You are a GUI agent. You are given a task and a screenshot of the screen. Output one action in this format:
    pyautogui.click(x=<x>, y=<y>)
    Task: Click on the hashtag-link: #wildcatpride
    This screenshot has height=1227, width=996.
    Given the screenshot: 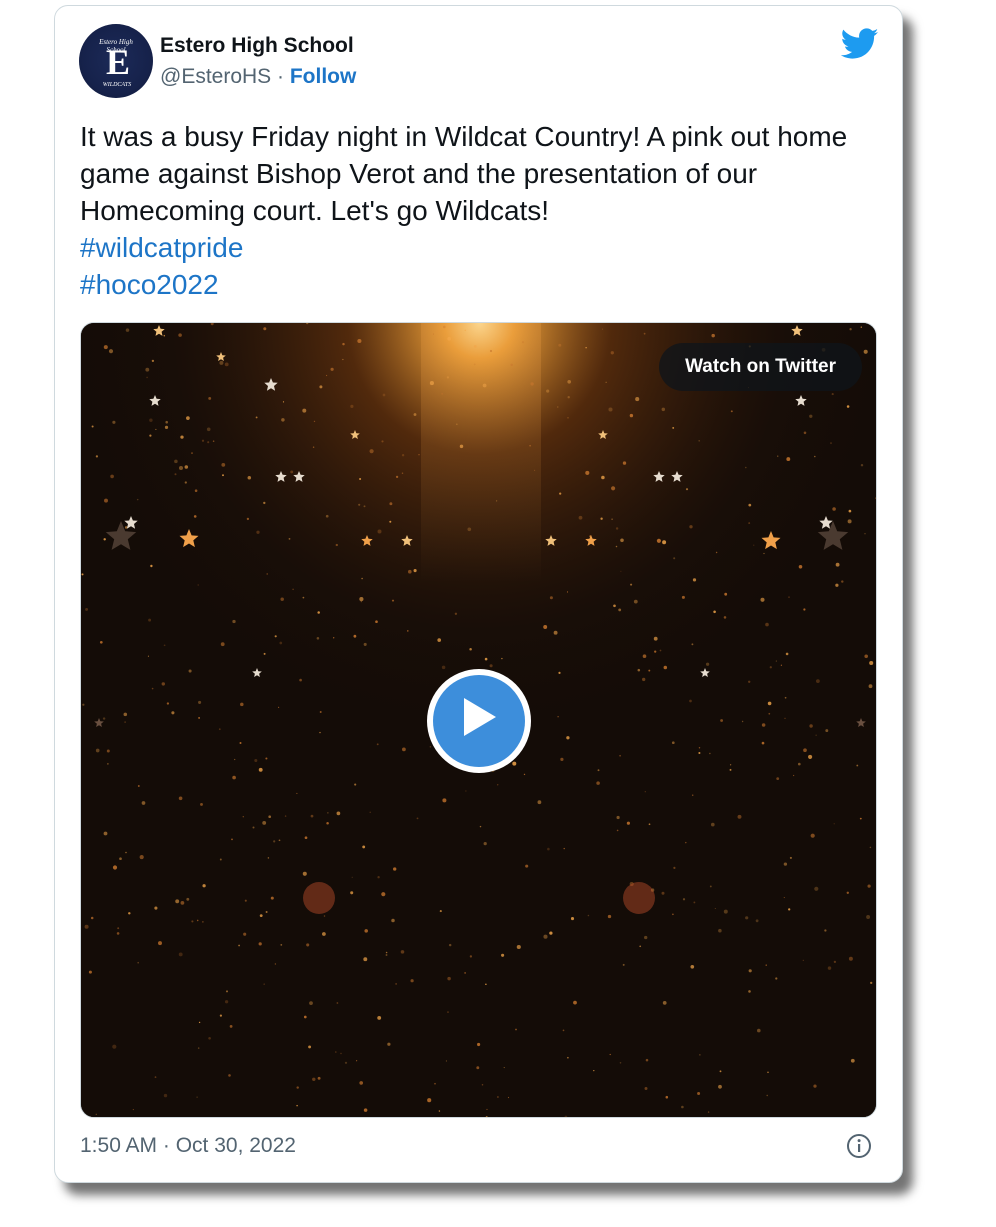 What is the action you would take?
    pyautogui.click(x=480, y=247)
    